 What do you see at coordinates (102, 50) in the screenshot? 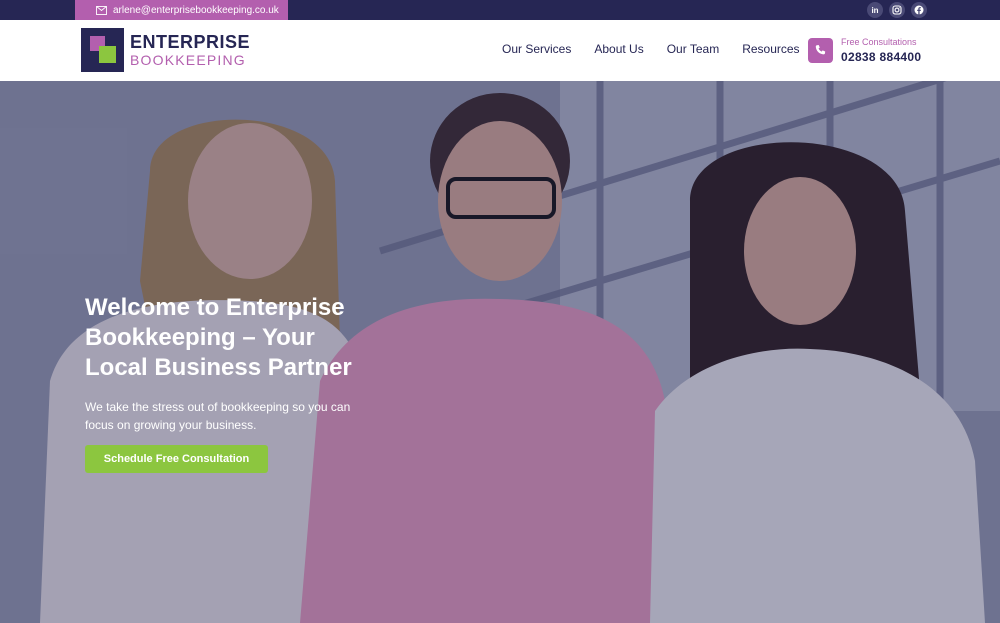
I see `logo-mark-icon` at bounding box center [102, 50].